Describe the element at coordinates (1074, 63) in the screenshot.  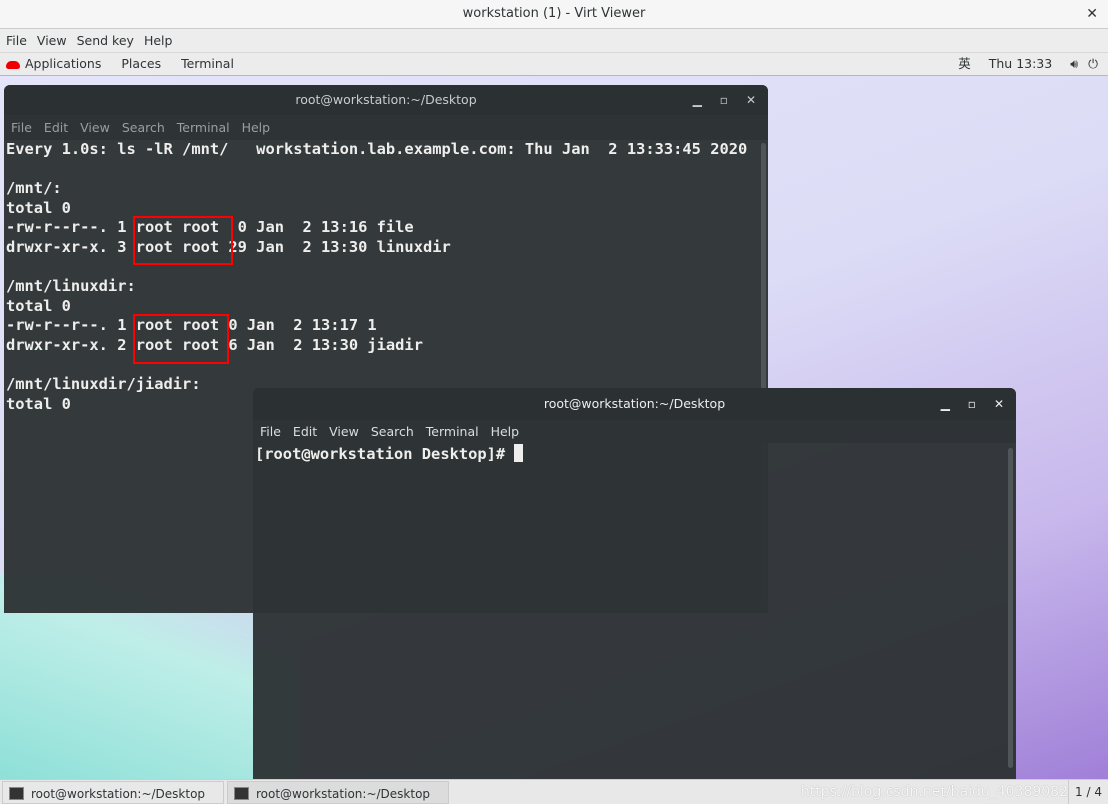
I see `volume-icon: 🔊︎` at that location.